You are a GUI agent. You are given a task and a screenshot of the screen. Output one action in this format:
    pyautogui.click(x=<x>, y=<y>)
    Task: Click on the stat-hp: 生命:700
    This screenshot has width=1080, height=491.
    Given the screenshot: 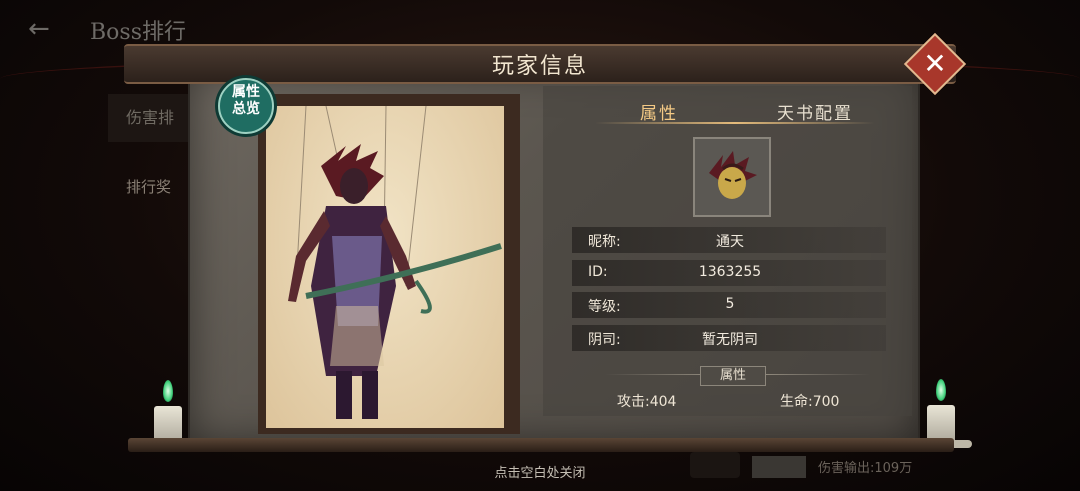 What is the action you would take?
    pyautogui.click(x=810, y=402)
    